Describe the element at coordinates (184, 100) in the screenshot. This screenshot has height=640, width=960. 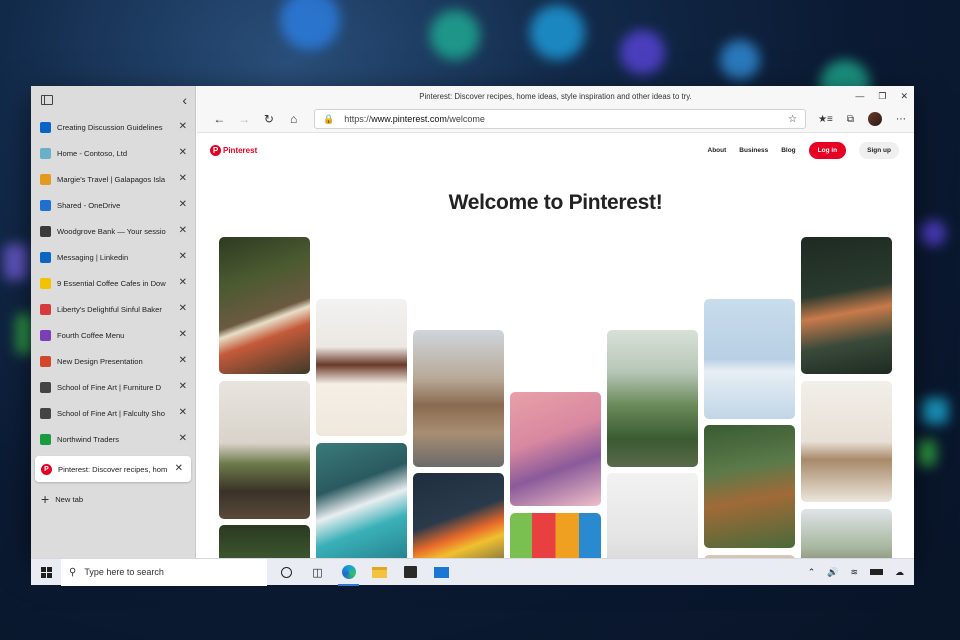
I see `collapse-sidebar-icon: ‹` at that location.